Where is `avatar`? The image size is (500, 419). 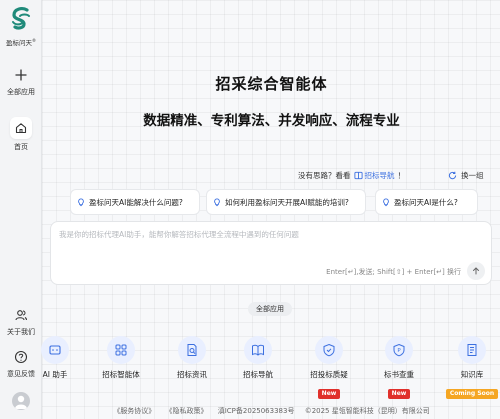
avatar is located at coordinates (21, 401).